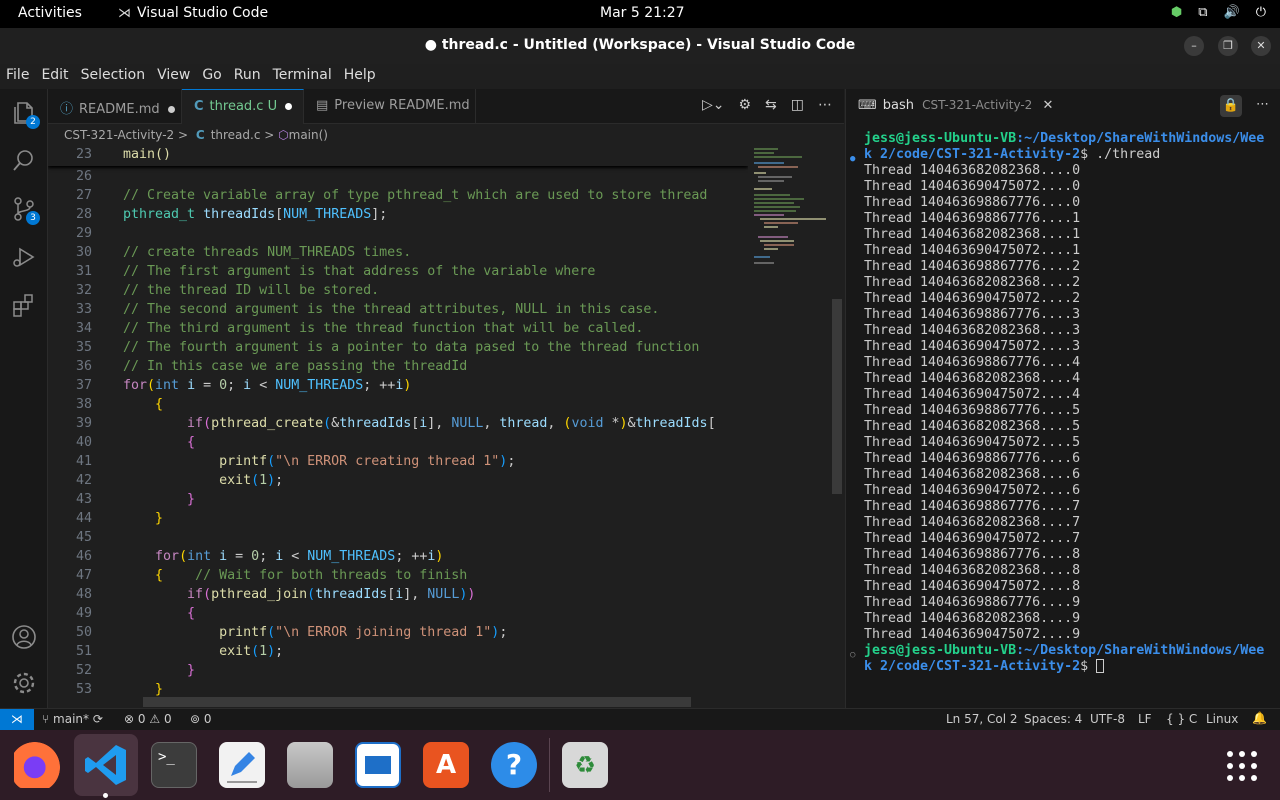 Image resolution: width=1280 pixels, height=800 pixels. What do you see at coordinates (83, 613) in the screenshot?
I see `line-number: 49` at bounding box center [83, 613].